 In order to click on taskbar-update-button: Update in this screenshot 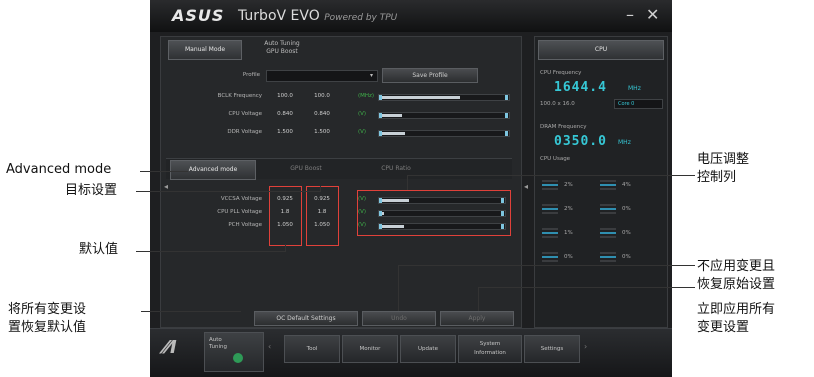, I will do `click(428, 349)`.